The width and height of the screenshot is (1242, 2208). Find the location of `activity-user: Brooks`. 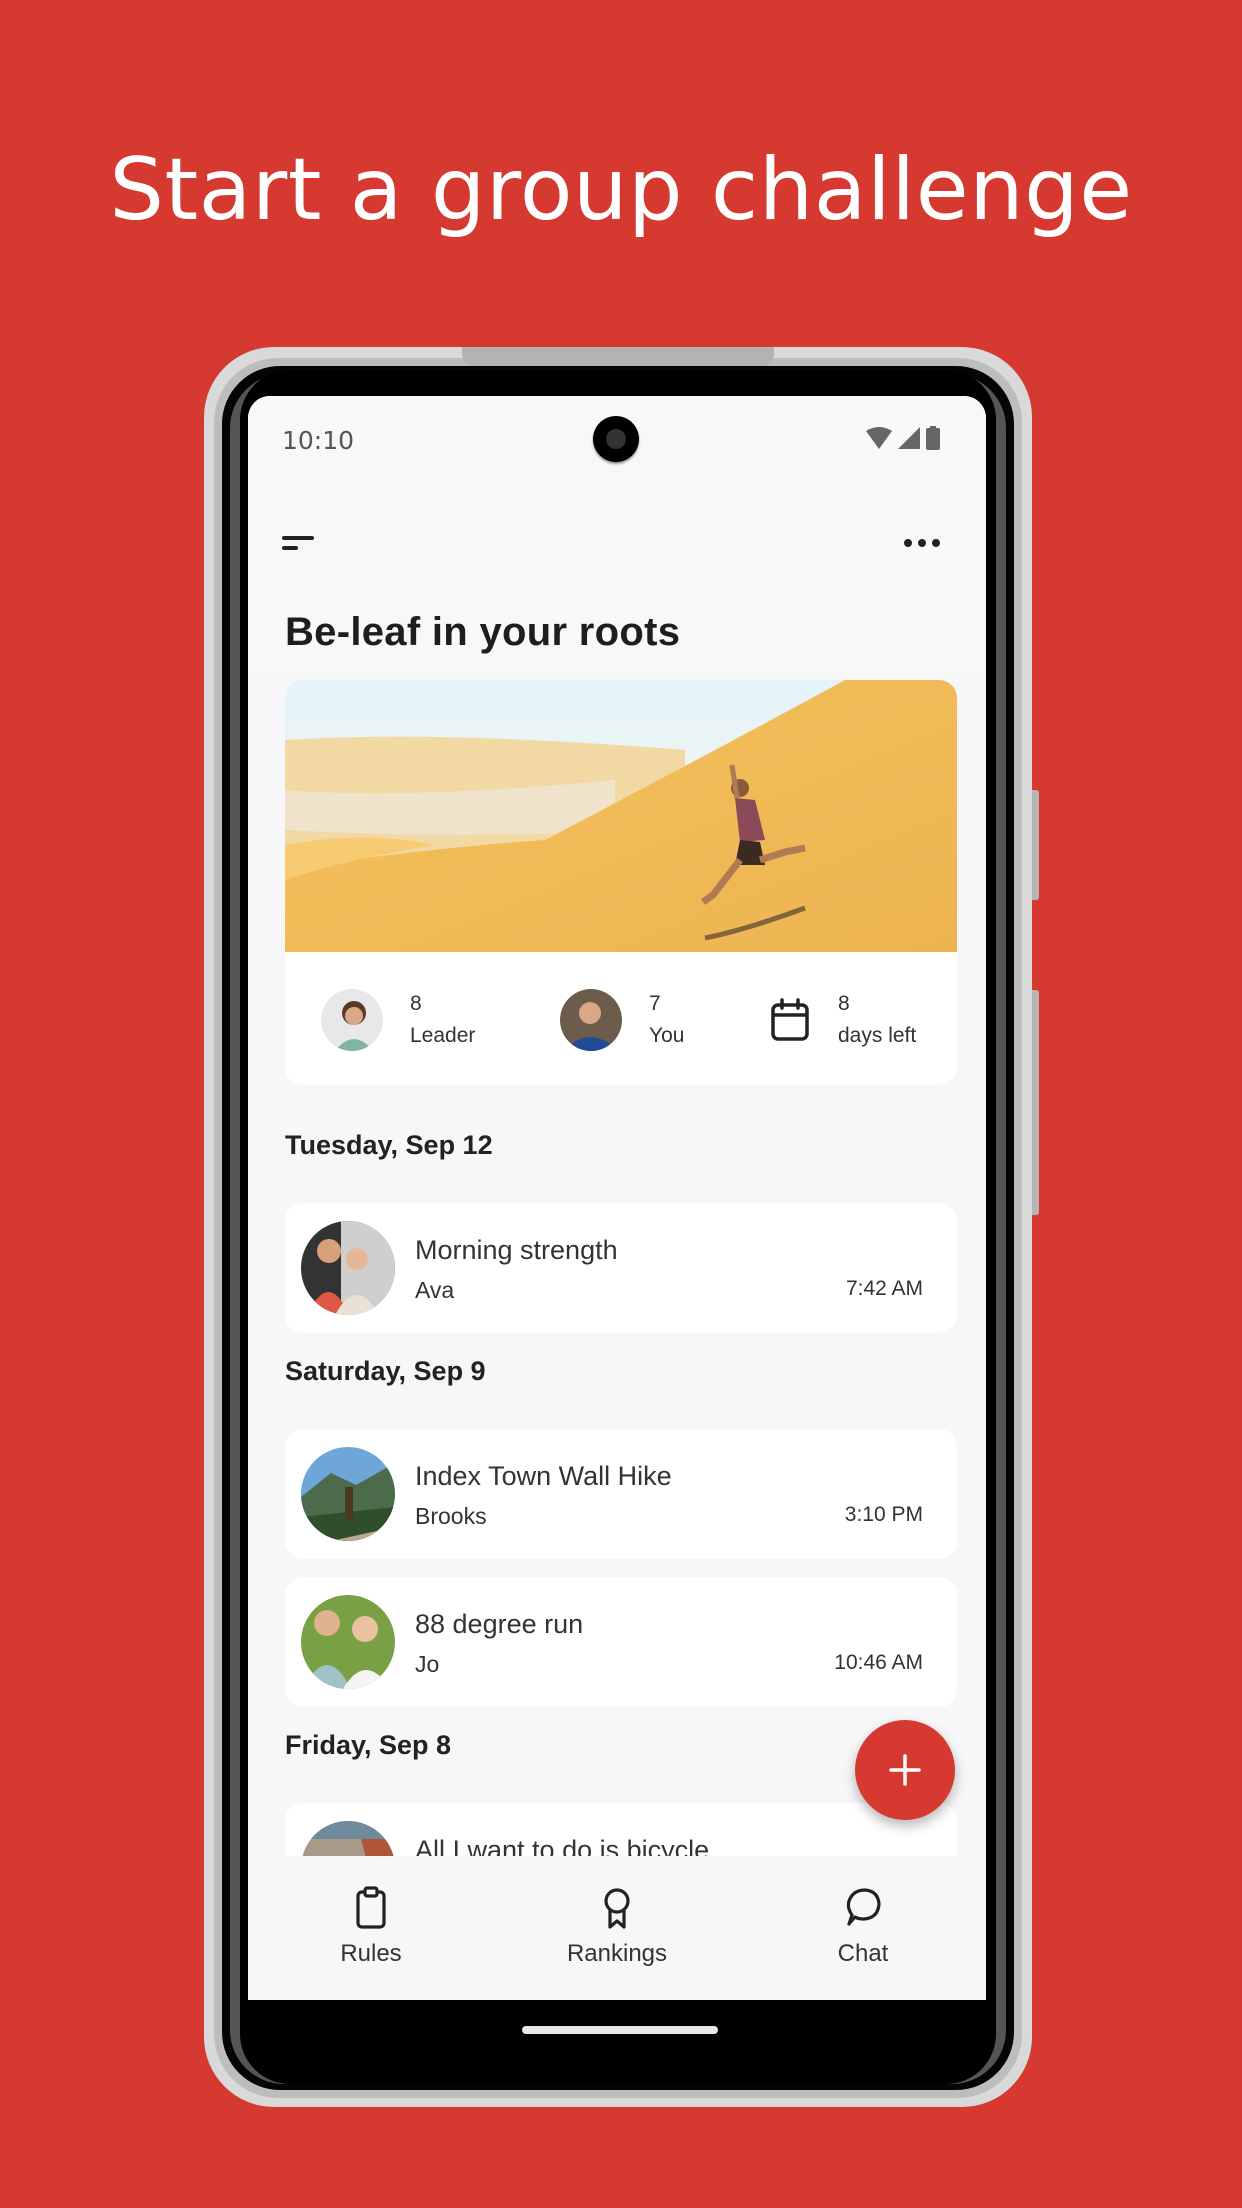

activity-user: Brooks is located at coordinates (451, 1516).